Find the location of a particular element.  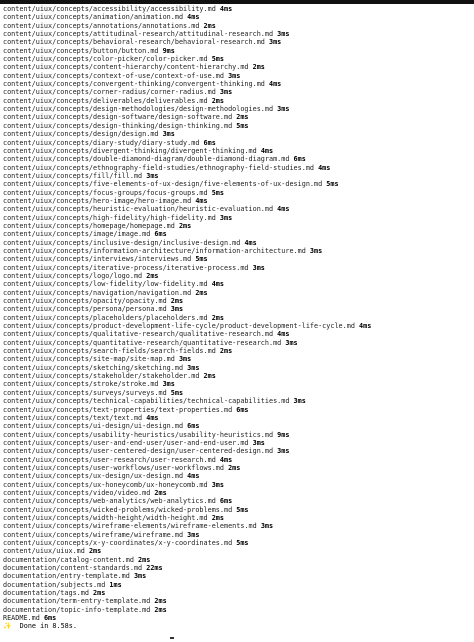

output-line: content/uiux/concepts/video/video.md 2ms is located at coordinates (237, 493).